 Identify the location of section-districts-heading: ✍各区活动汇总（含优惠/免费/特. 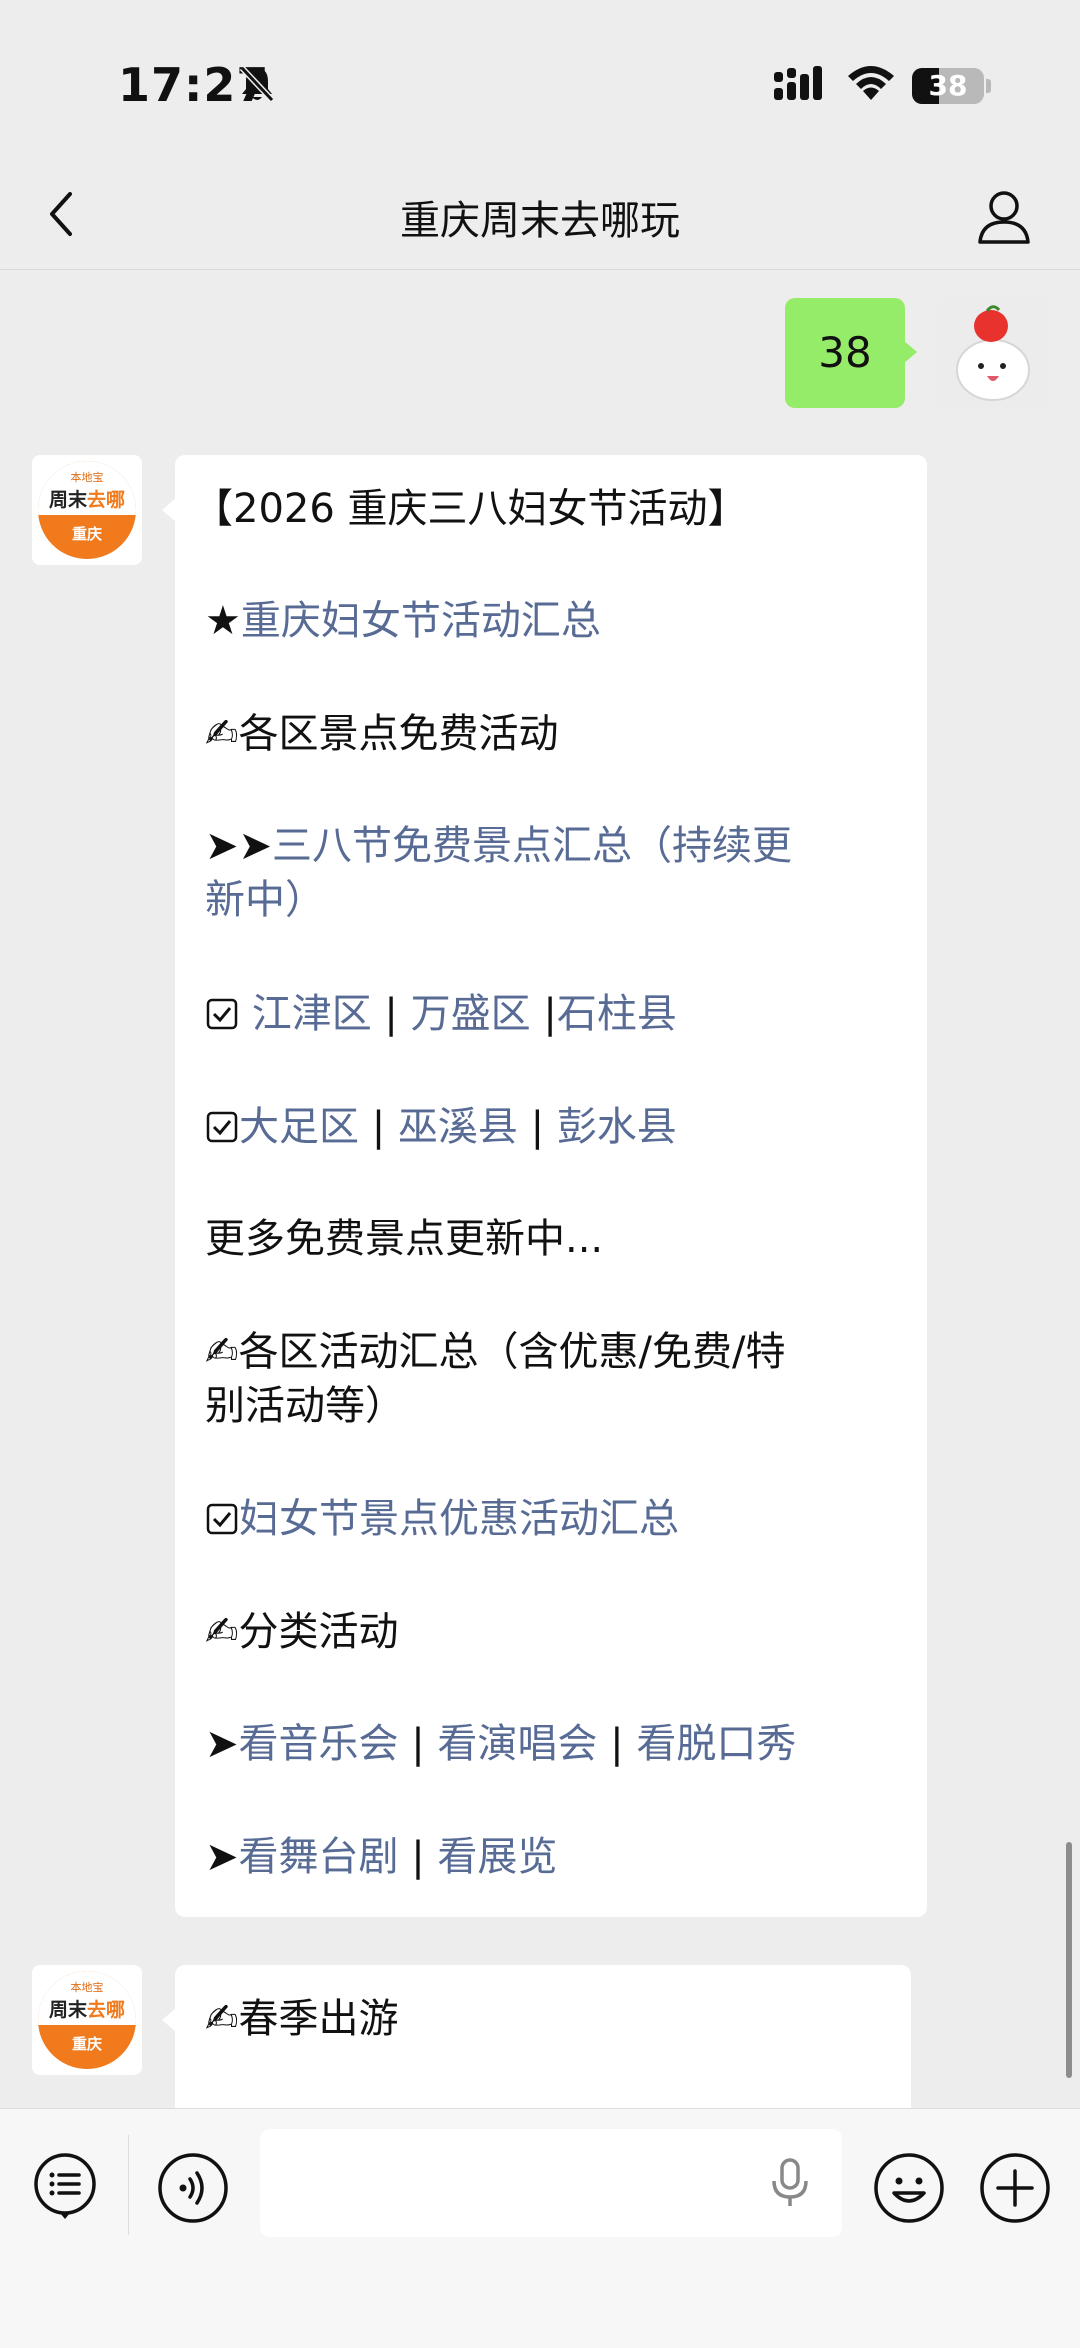
(554, 1352).